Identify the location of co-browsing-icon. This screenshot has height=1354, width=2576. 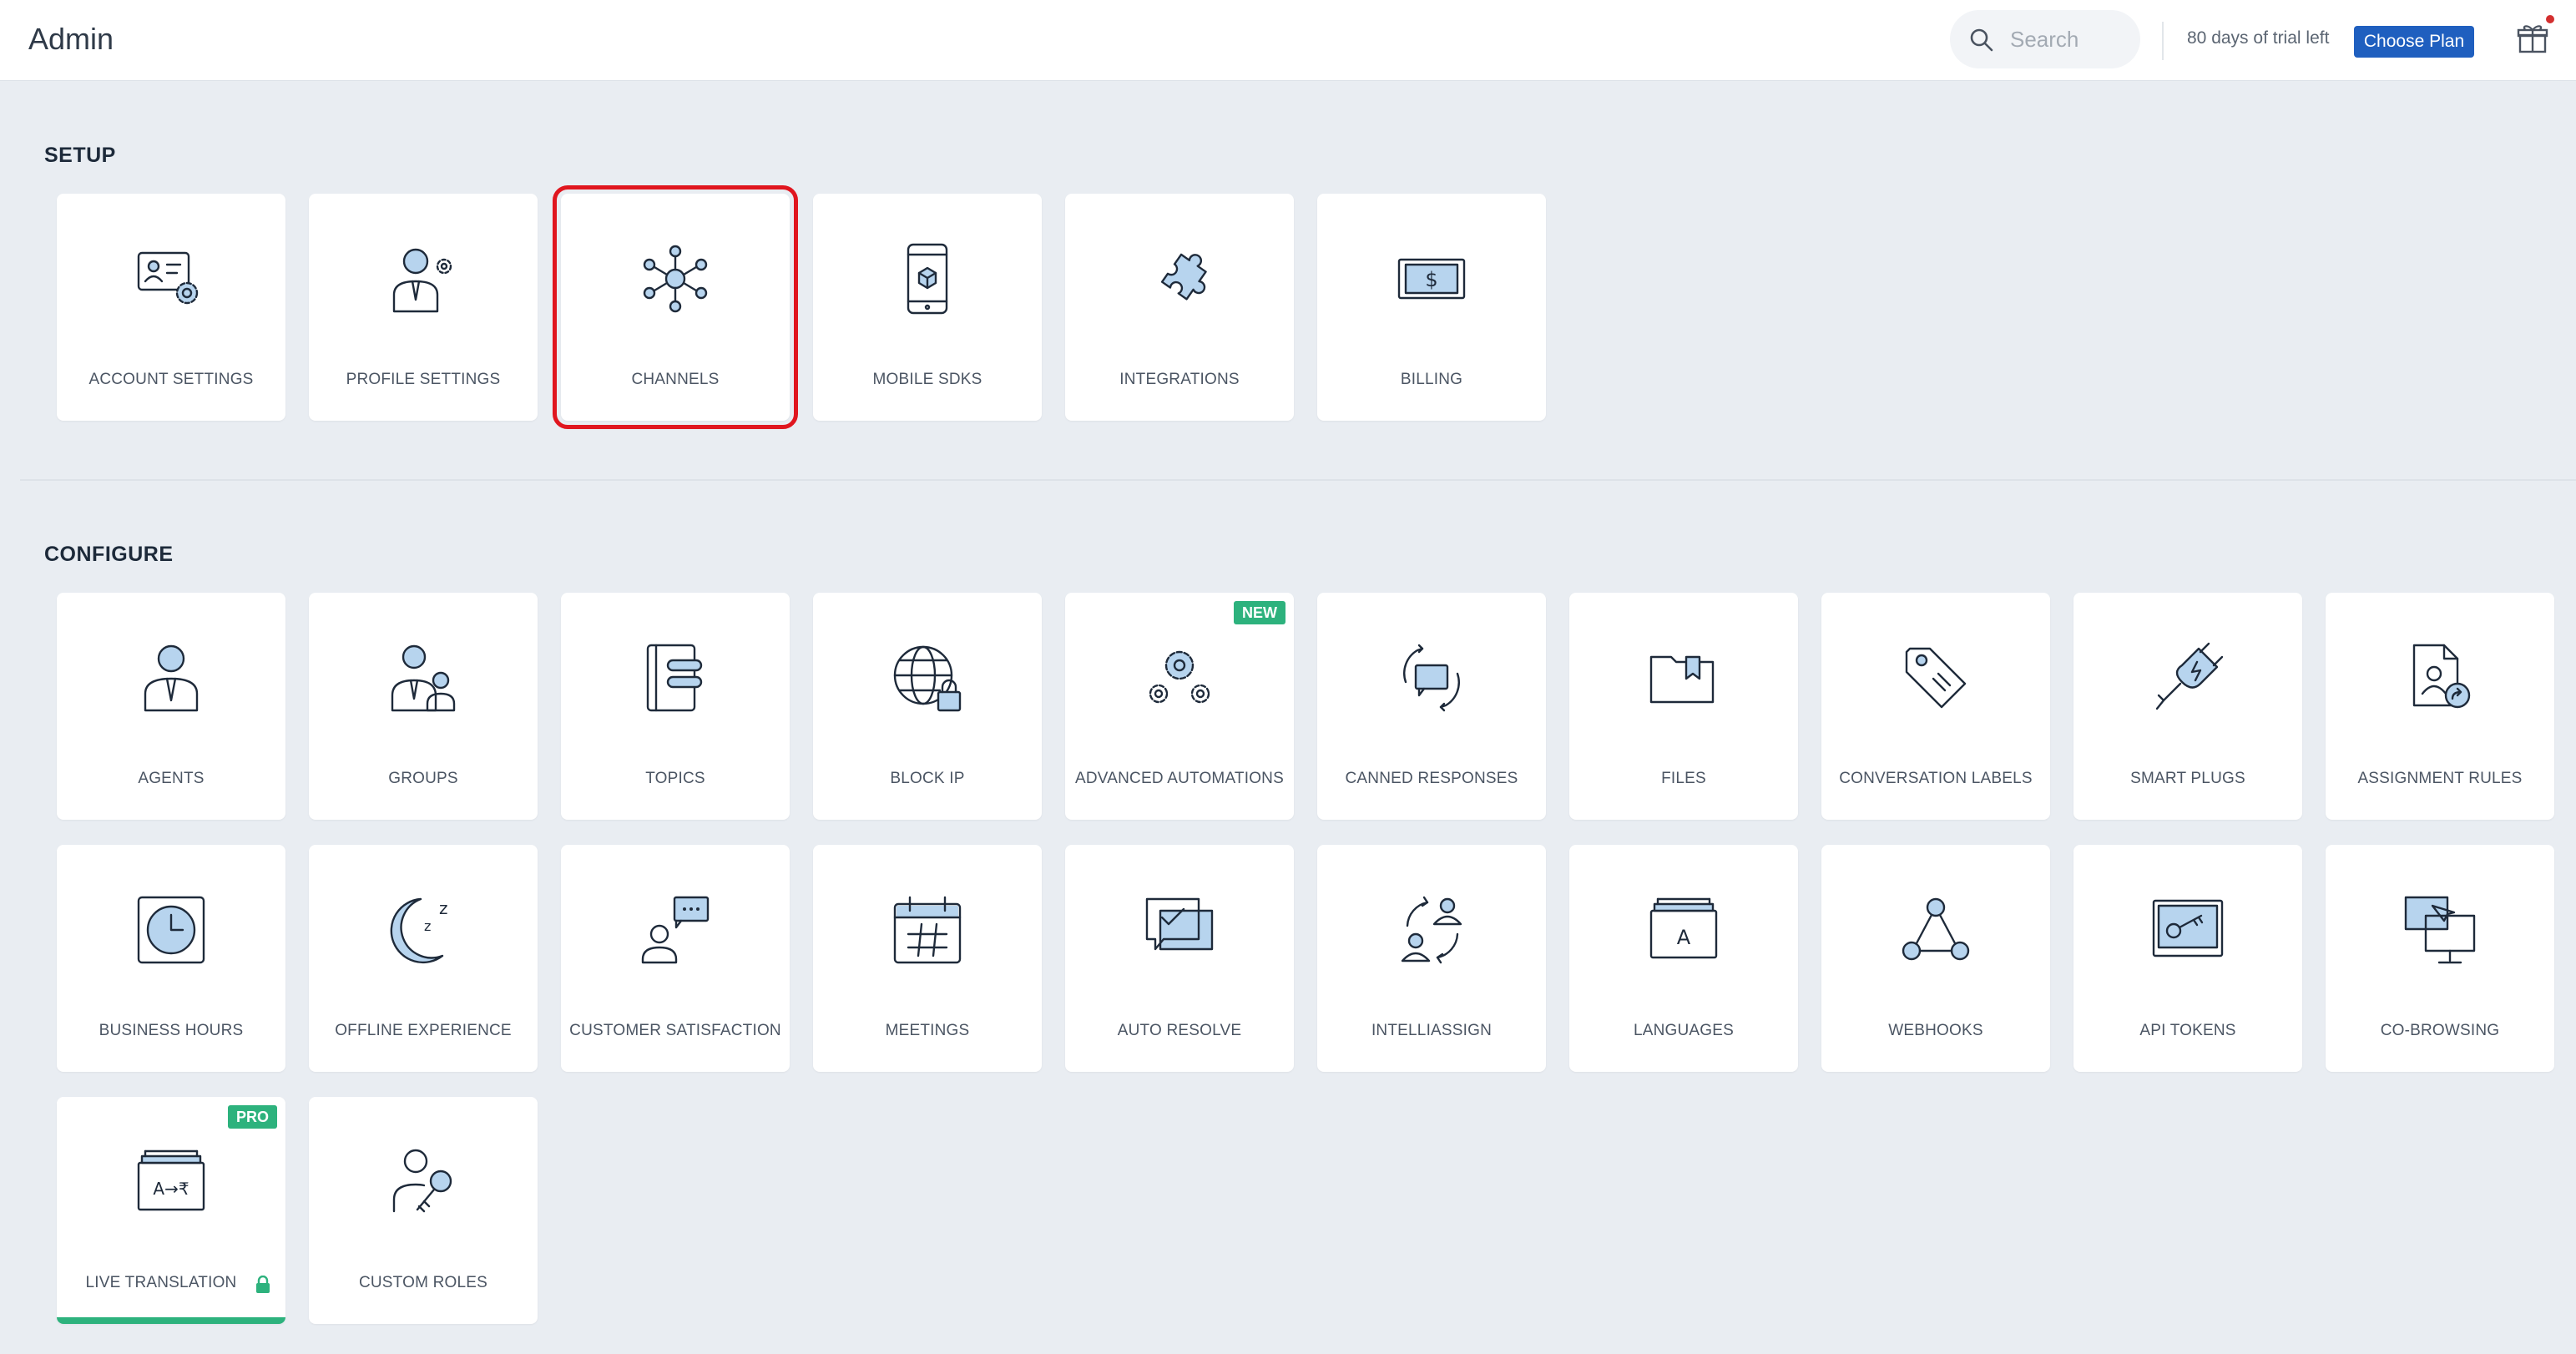
(2440, 930).